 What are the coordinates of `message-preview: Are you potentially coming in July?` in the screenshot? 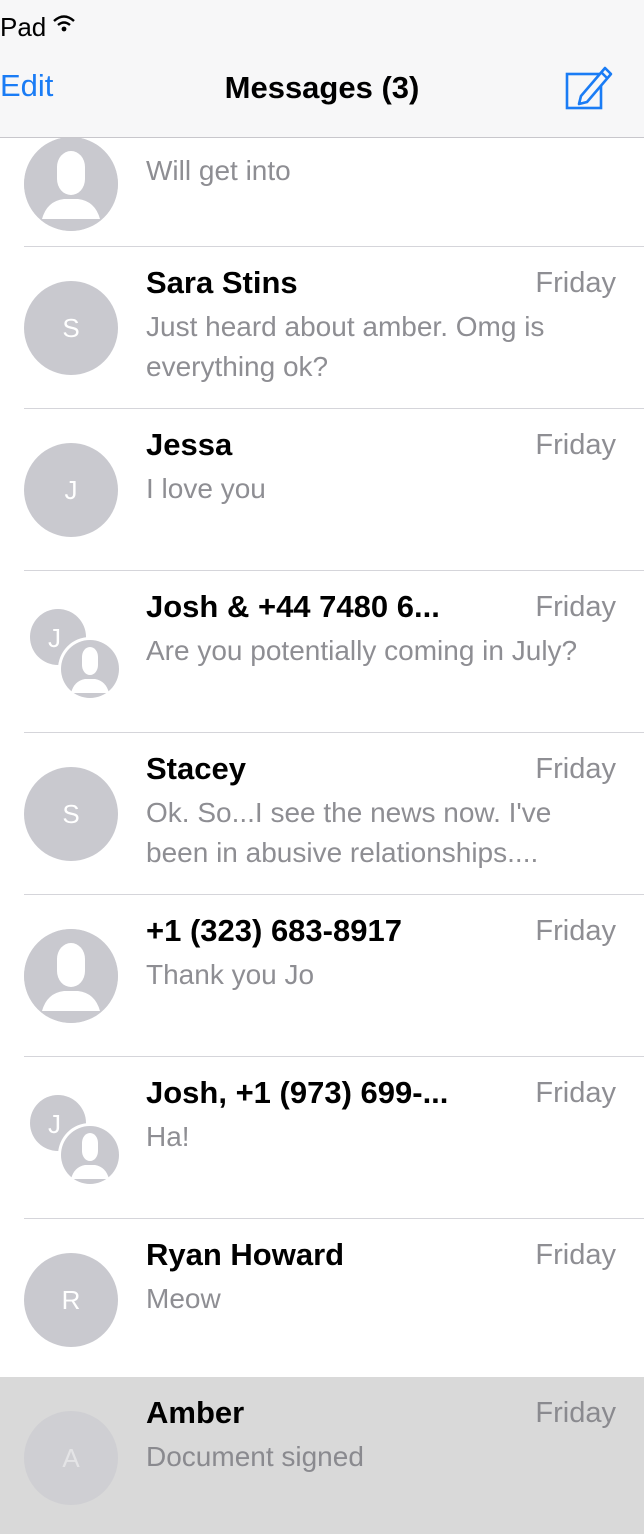 It's located at (362, 650).